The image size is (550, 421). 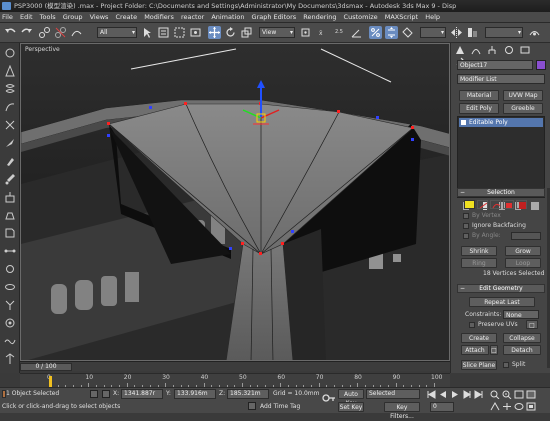 I want to click on menu-help: Help, so click(x=432, y=17).